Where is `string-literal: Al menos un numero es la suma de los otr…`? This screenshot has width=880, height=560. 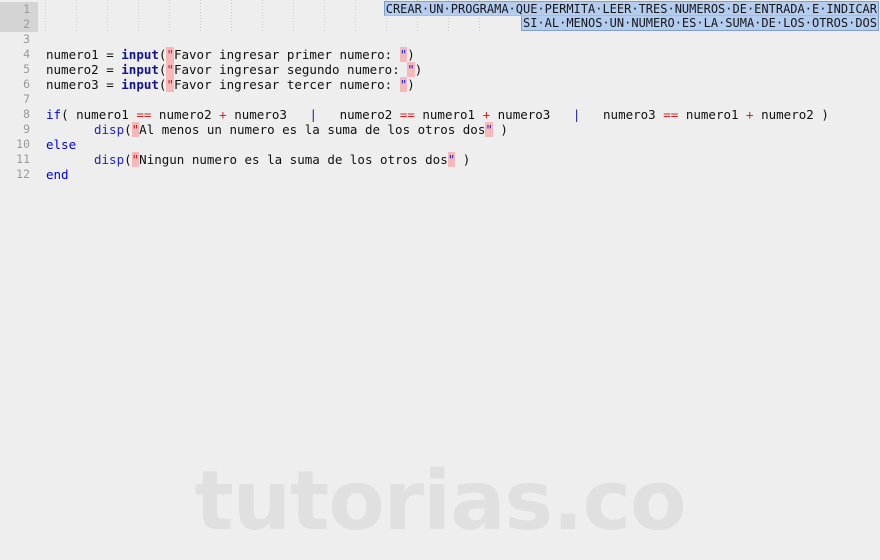
string-literal: Al menos un numero es la suma de los otr… is located at coordinates (312, 129).